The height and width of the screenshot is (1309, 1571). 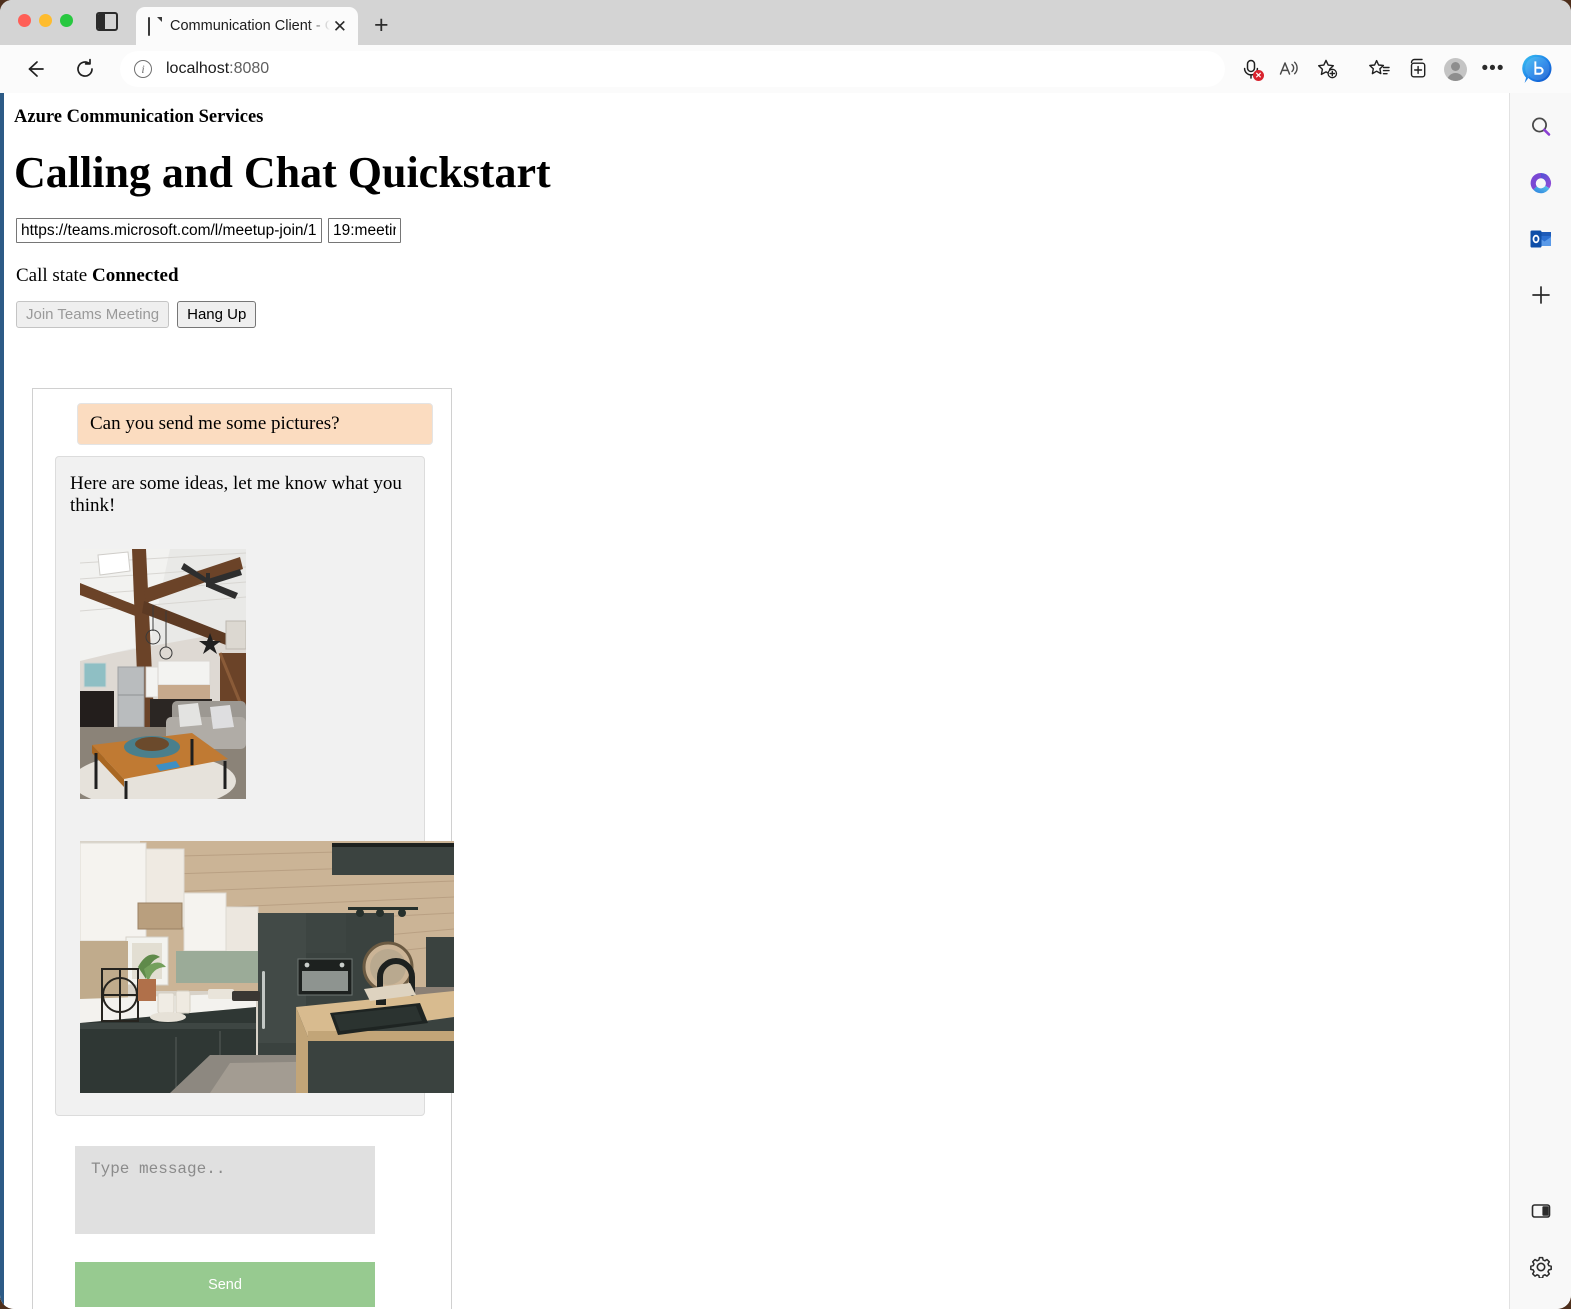 What do you see at coordinates (250, 26) in the screenshot?
I see `tab-title: Communication Client - Calling` at bounding box center [250, 26].